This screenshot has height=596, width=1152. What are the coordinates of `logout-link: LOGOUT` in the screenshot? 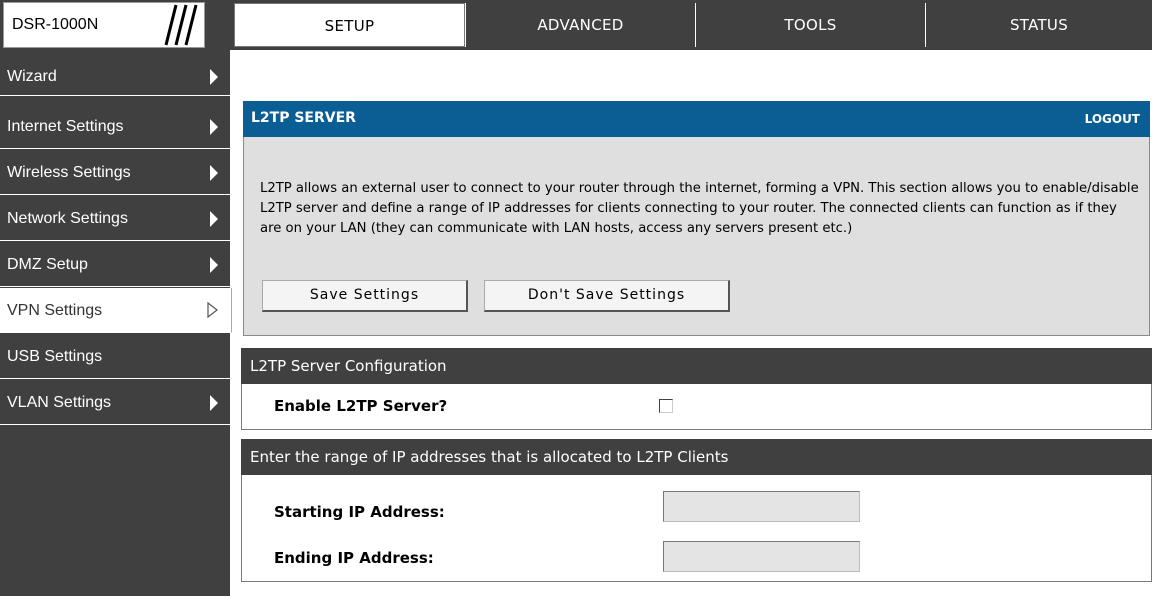 It's located at (1112, 119).